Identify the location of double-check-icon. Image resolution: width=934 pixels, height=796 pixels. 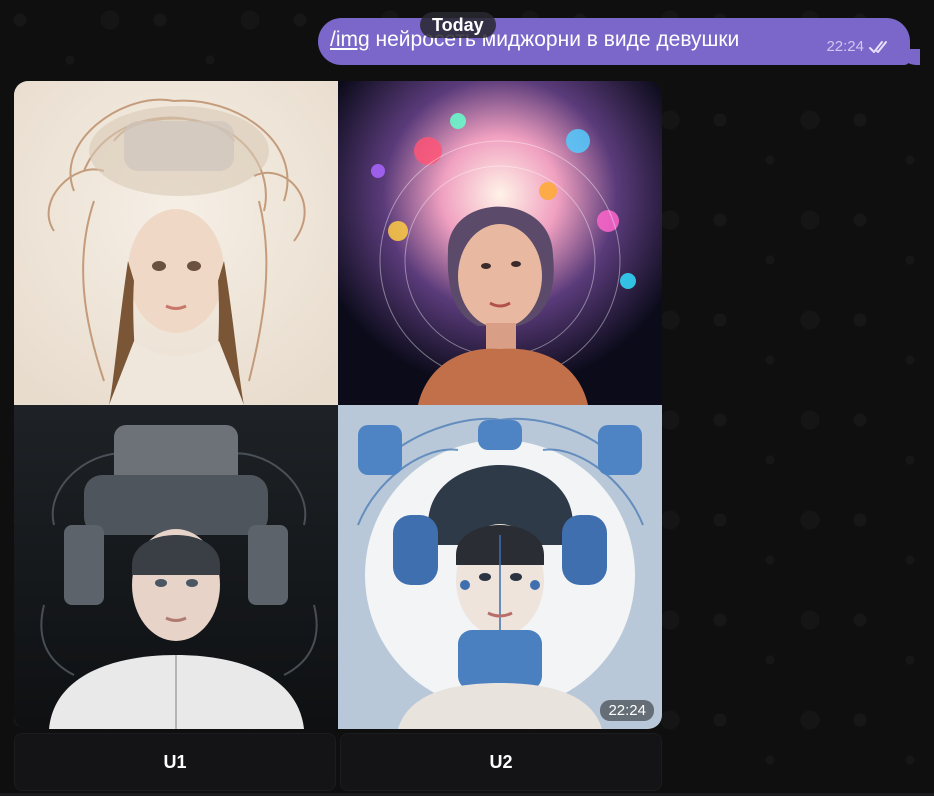
(880, 47).